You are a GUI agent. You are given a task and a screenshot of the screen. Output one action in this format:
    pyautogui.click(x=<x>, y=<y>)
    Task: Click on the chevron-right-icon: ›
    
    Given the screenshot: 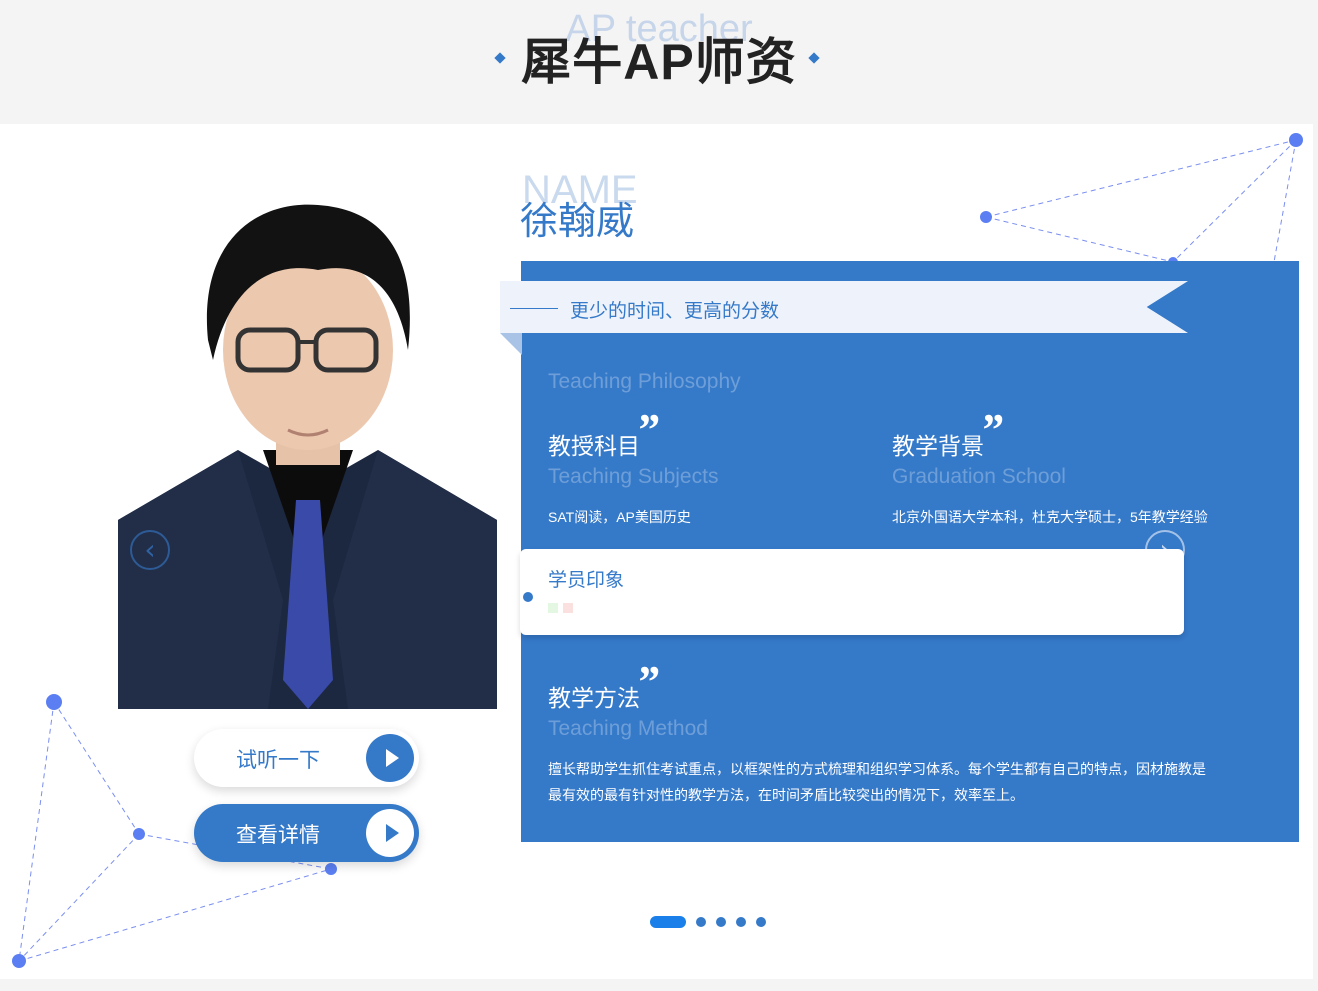 What is the action you would take?
    pyautogui.click(x=1165, y=549)
    